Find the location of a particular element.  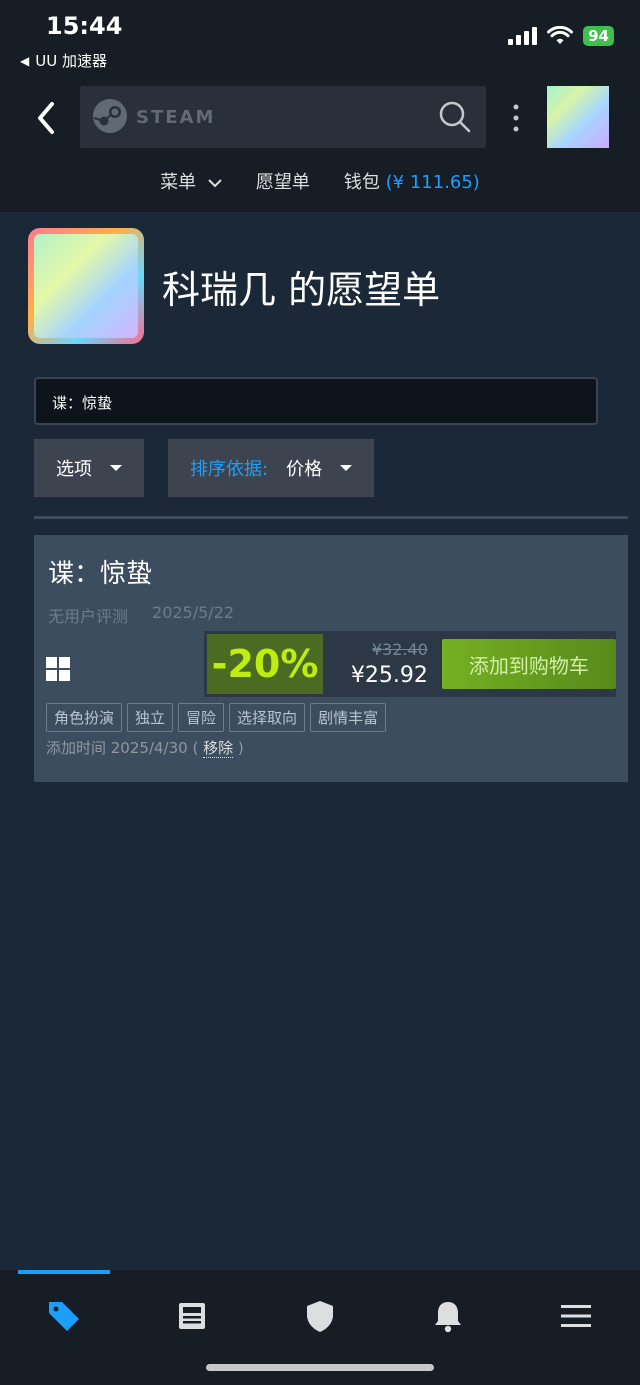

wallet-label: 钱包 is located at coordinates (361, 182).